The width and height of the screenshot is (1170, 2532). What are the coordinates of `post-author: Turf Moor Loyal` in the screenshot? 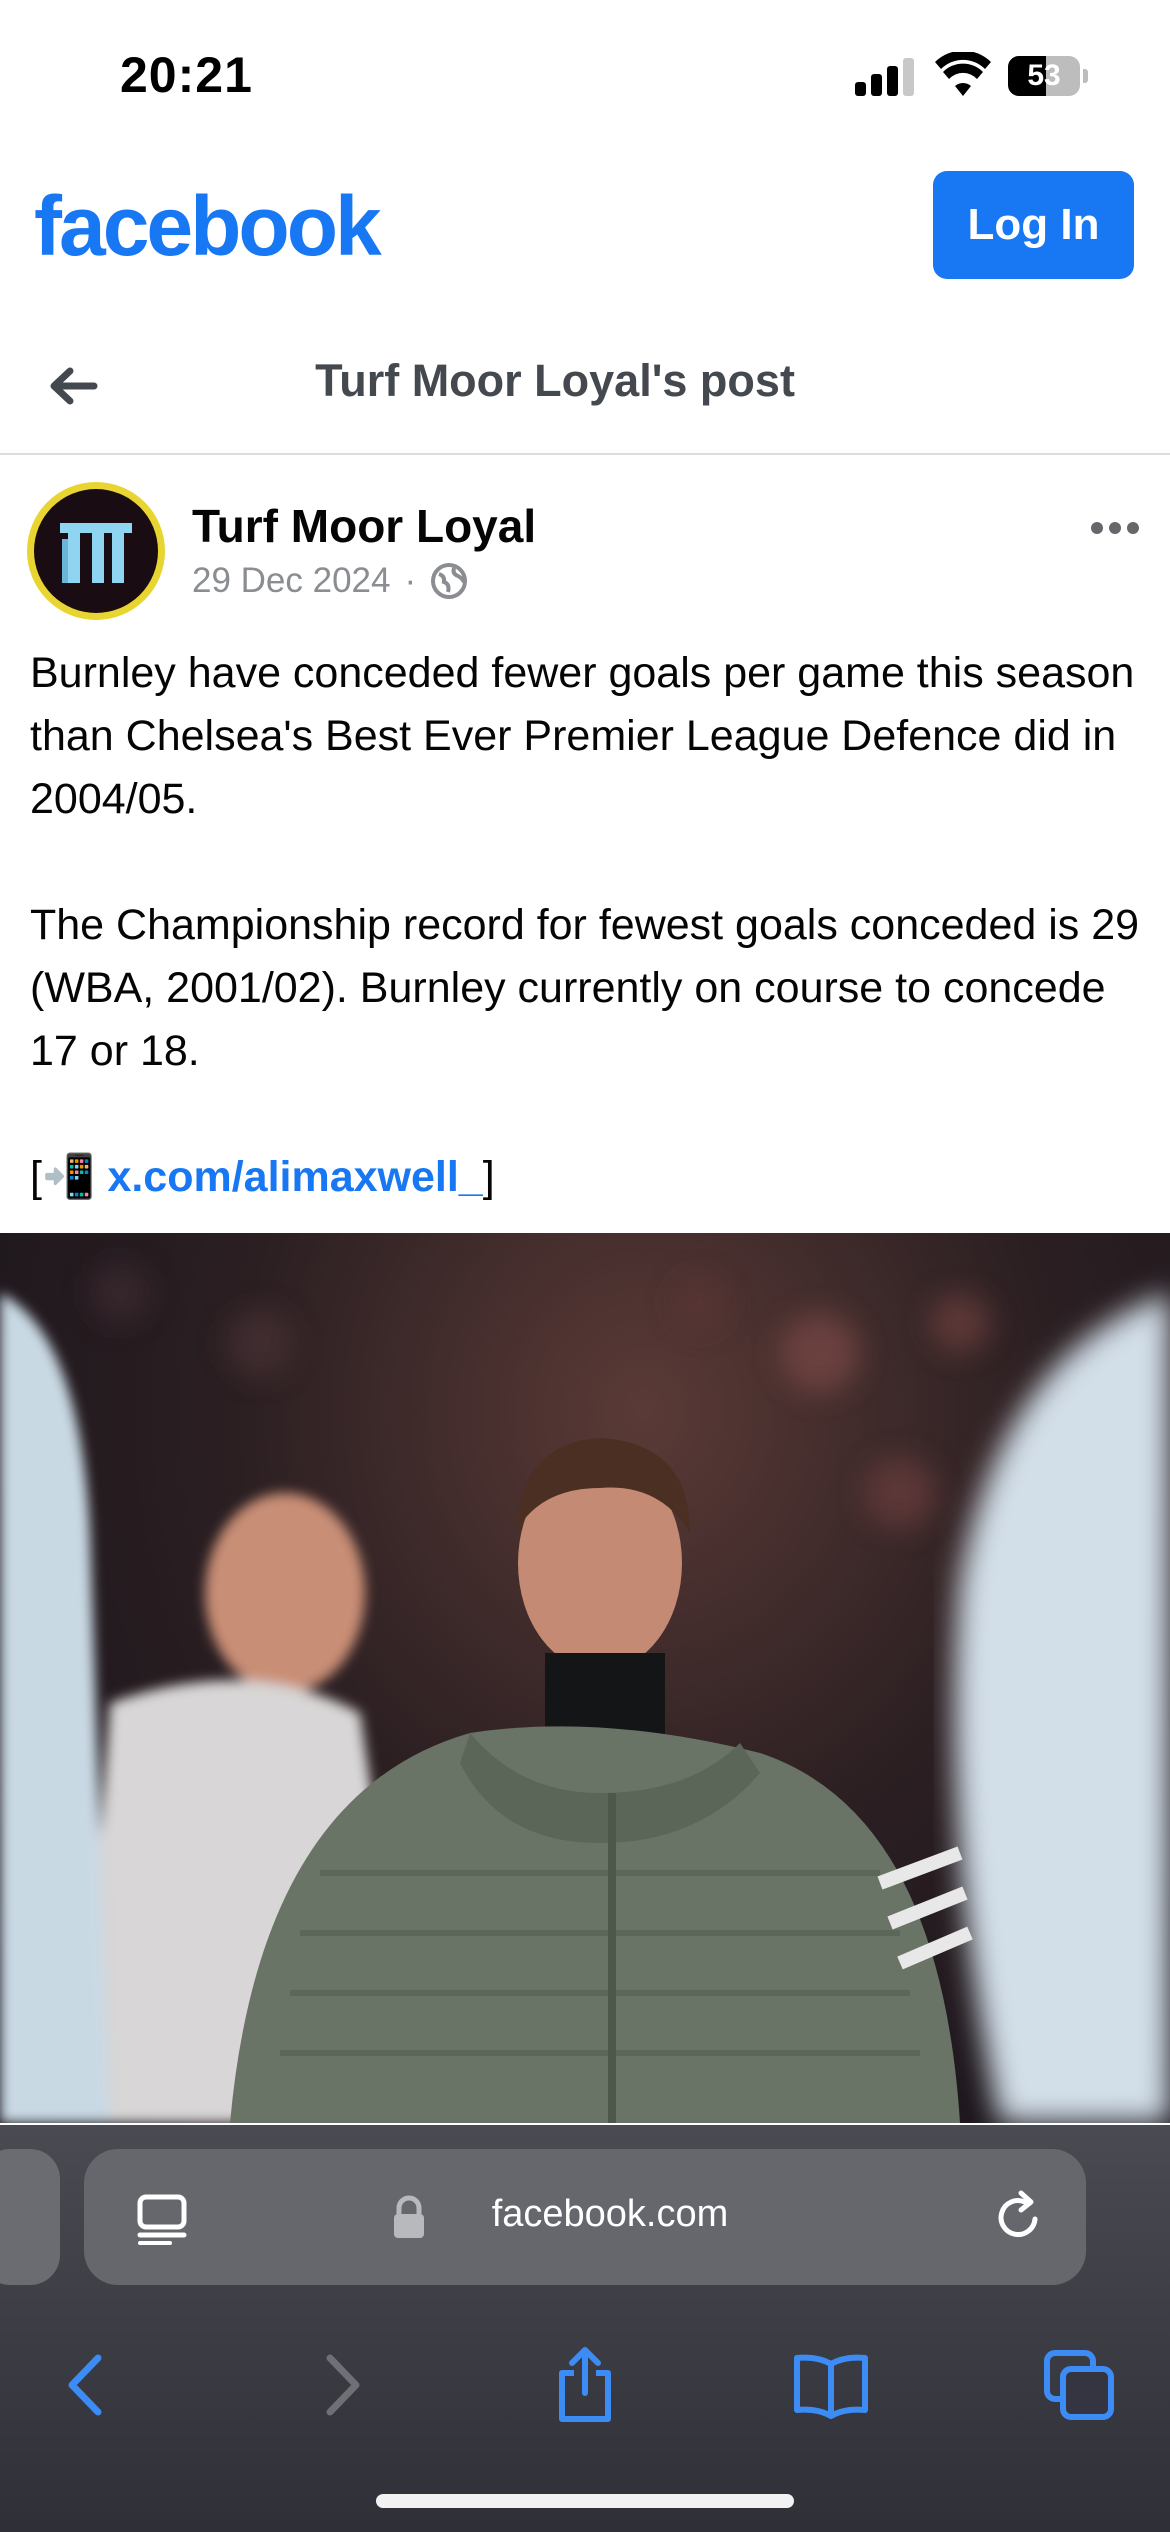 It's located at (364, 526).